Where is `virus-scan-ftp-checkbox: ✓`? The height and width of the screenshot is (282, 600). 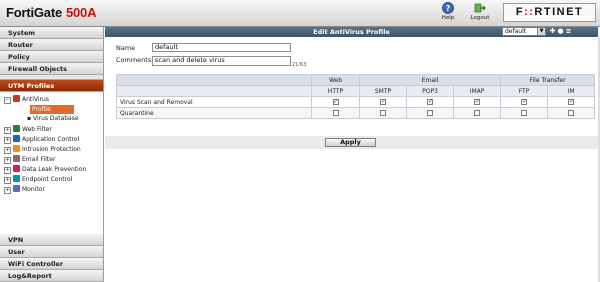
virus-scan-ftp-checkbox: ✓ is located at coordinates (524, 102).